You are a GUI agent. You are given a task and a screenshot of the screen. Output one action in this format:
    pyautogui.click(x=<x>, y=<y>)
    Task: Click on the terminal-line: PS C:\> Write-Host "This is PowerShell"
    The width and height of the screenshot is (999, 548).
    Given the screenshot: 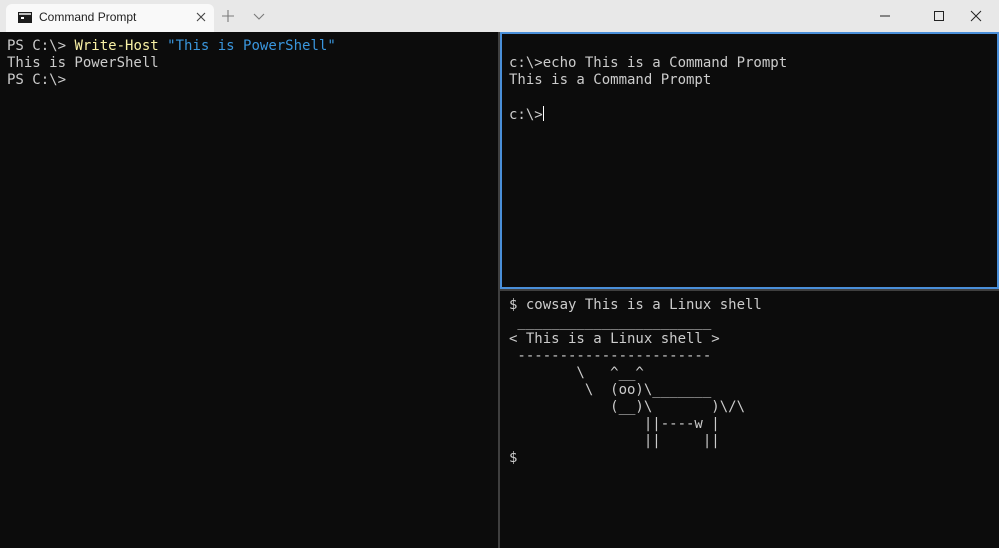 What is the action you would take?
    pyautogui.click(x=171, y=46)
    